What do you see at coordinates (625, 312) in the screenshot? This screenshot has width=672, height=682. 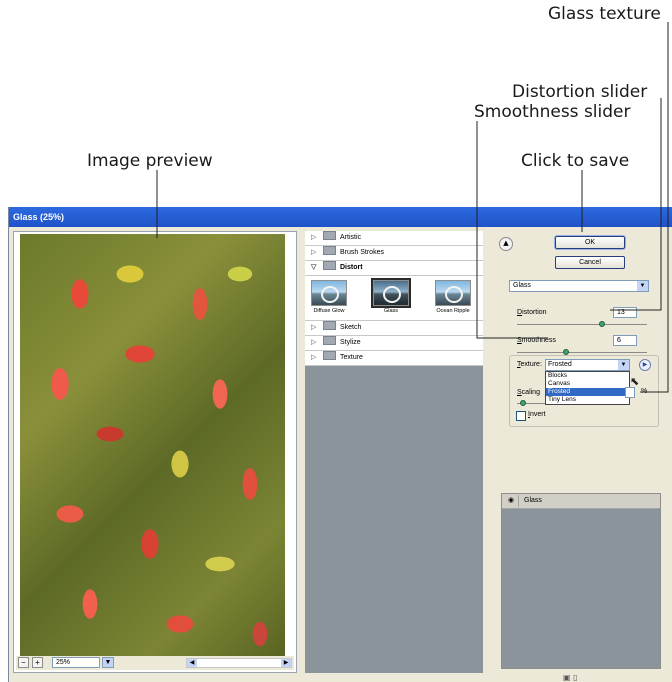 I see `distortion-value-field: 13` at bounding box center [625, 312].